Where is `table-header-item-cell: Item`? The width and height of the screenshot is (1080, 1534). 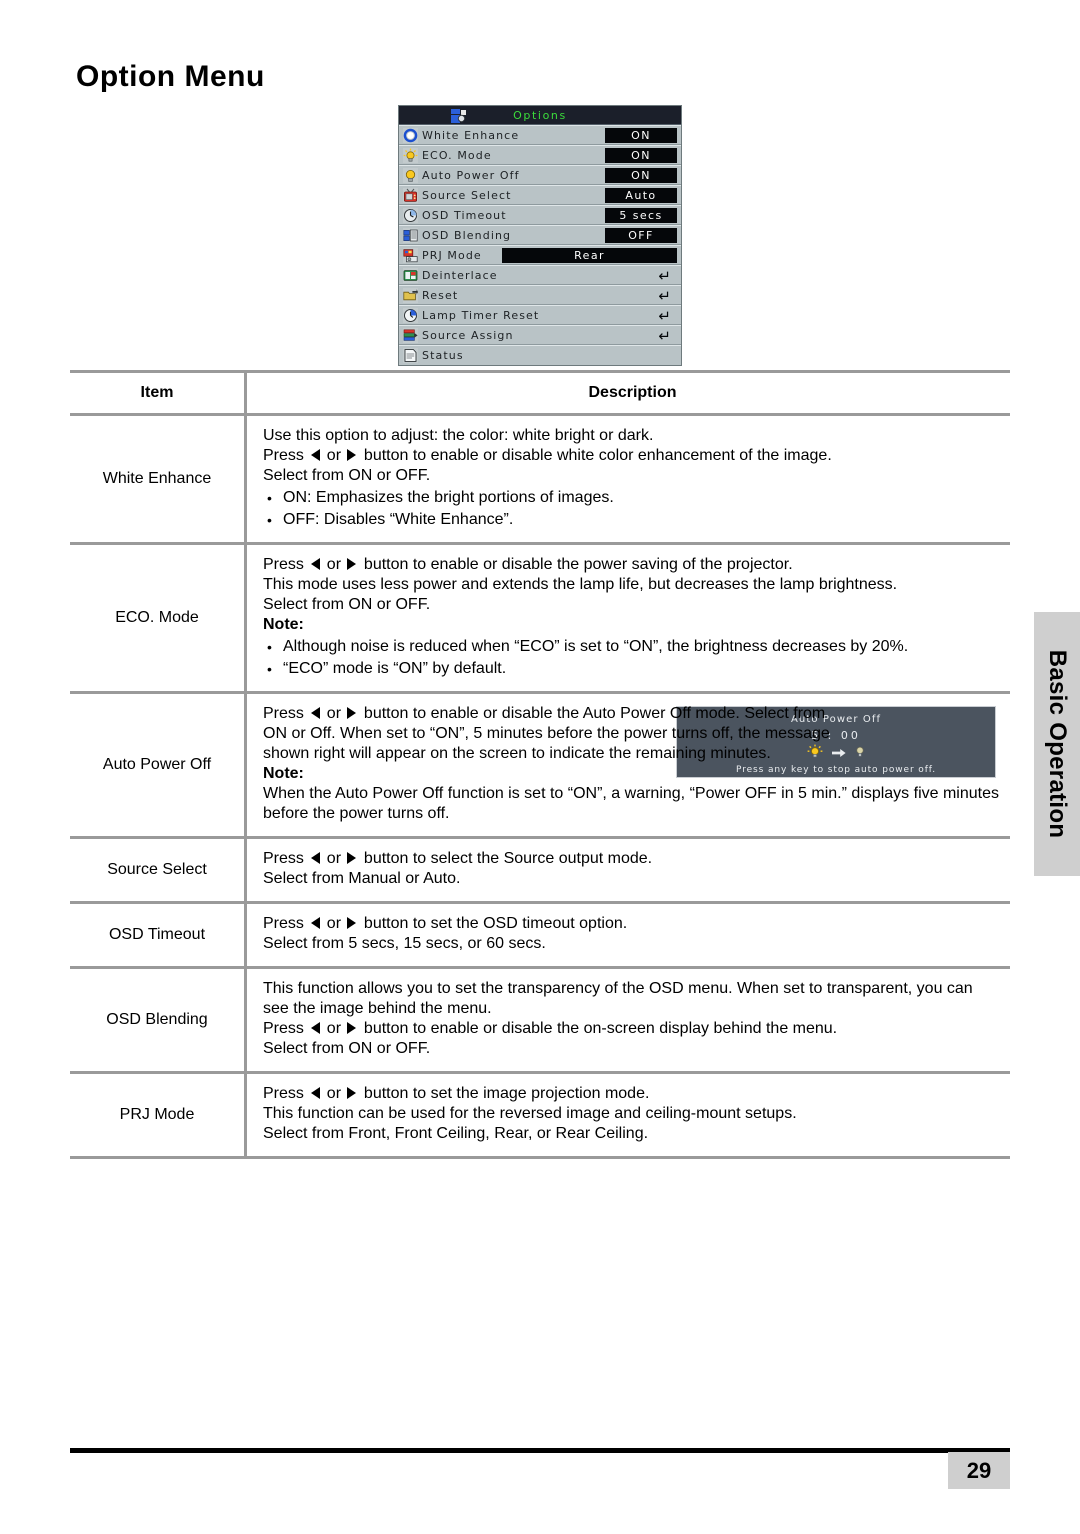
table-header-item-cell: Item is located at coordinates (157, 393).